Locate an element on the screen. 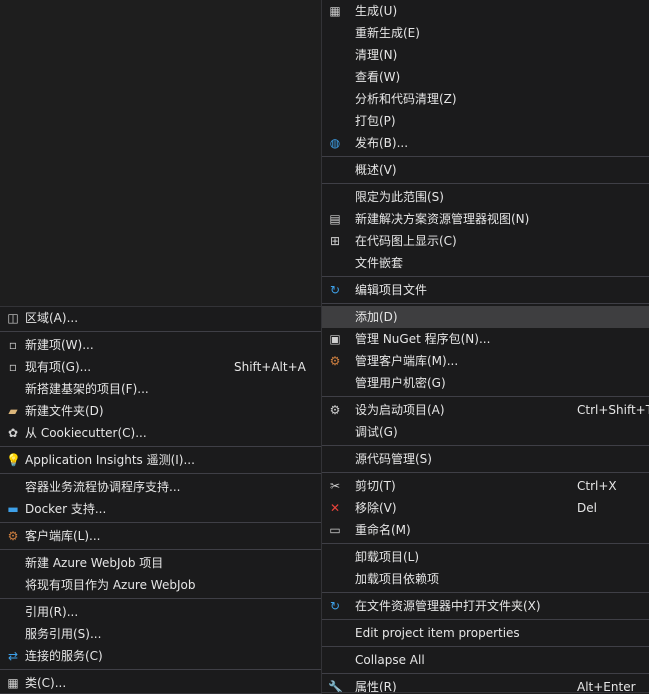  add-item-新建文件夹: ▰ 新建文件夹(D) is located at coordinates (160, 411).